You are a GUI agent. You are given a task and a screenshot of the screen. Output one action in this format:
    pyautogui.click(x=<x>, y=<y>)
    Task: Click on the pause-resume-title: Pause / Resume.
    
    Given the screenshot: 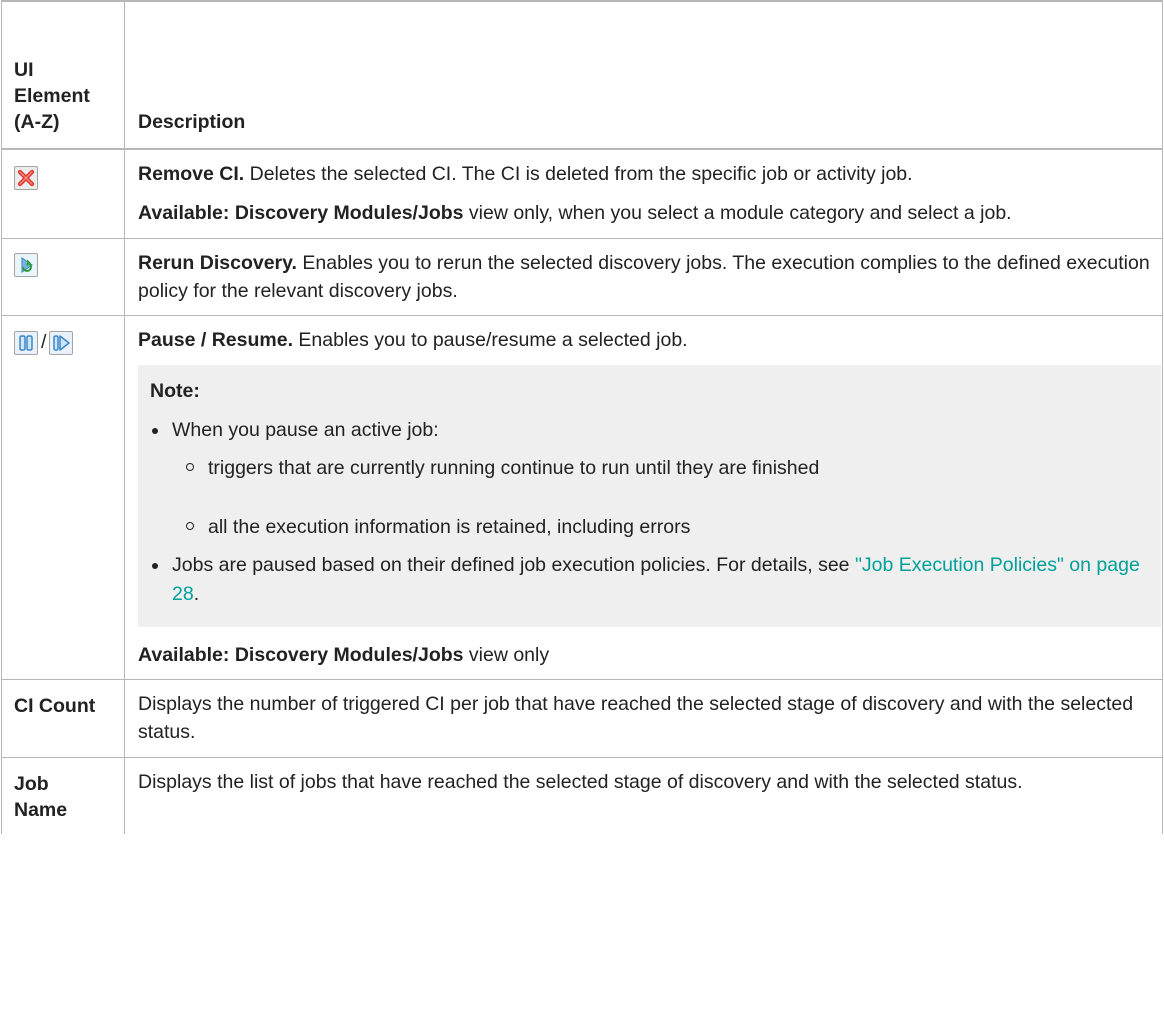 What is the action you would take?
    pyautogui.click(x=215, y=340)
    